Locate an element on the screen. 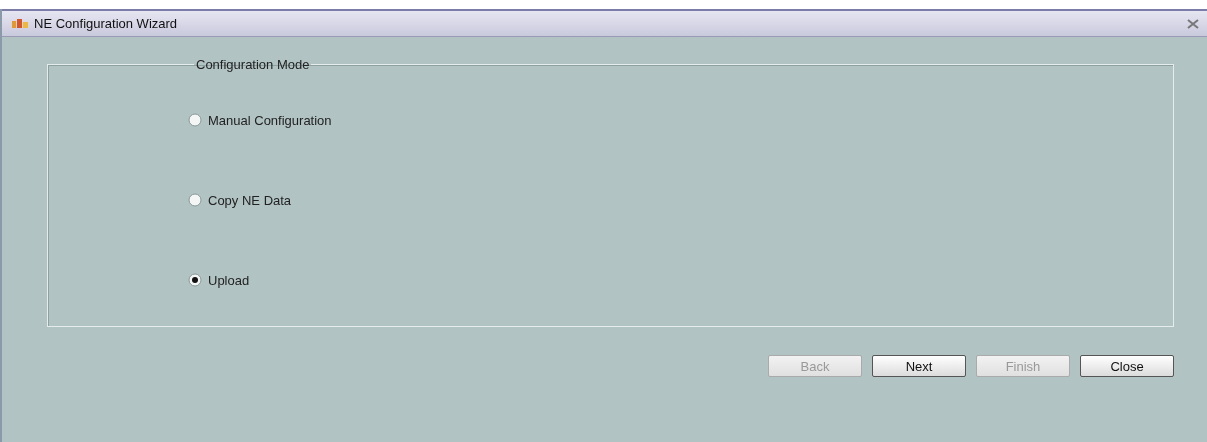 Image resolution: width=1207 pixels, height=442 pixels. radio-option: Copy NE Data is located at coordinates (240, 200).